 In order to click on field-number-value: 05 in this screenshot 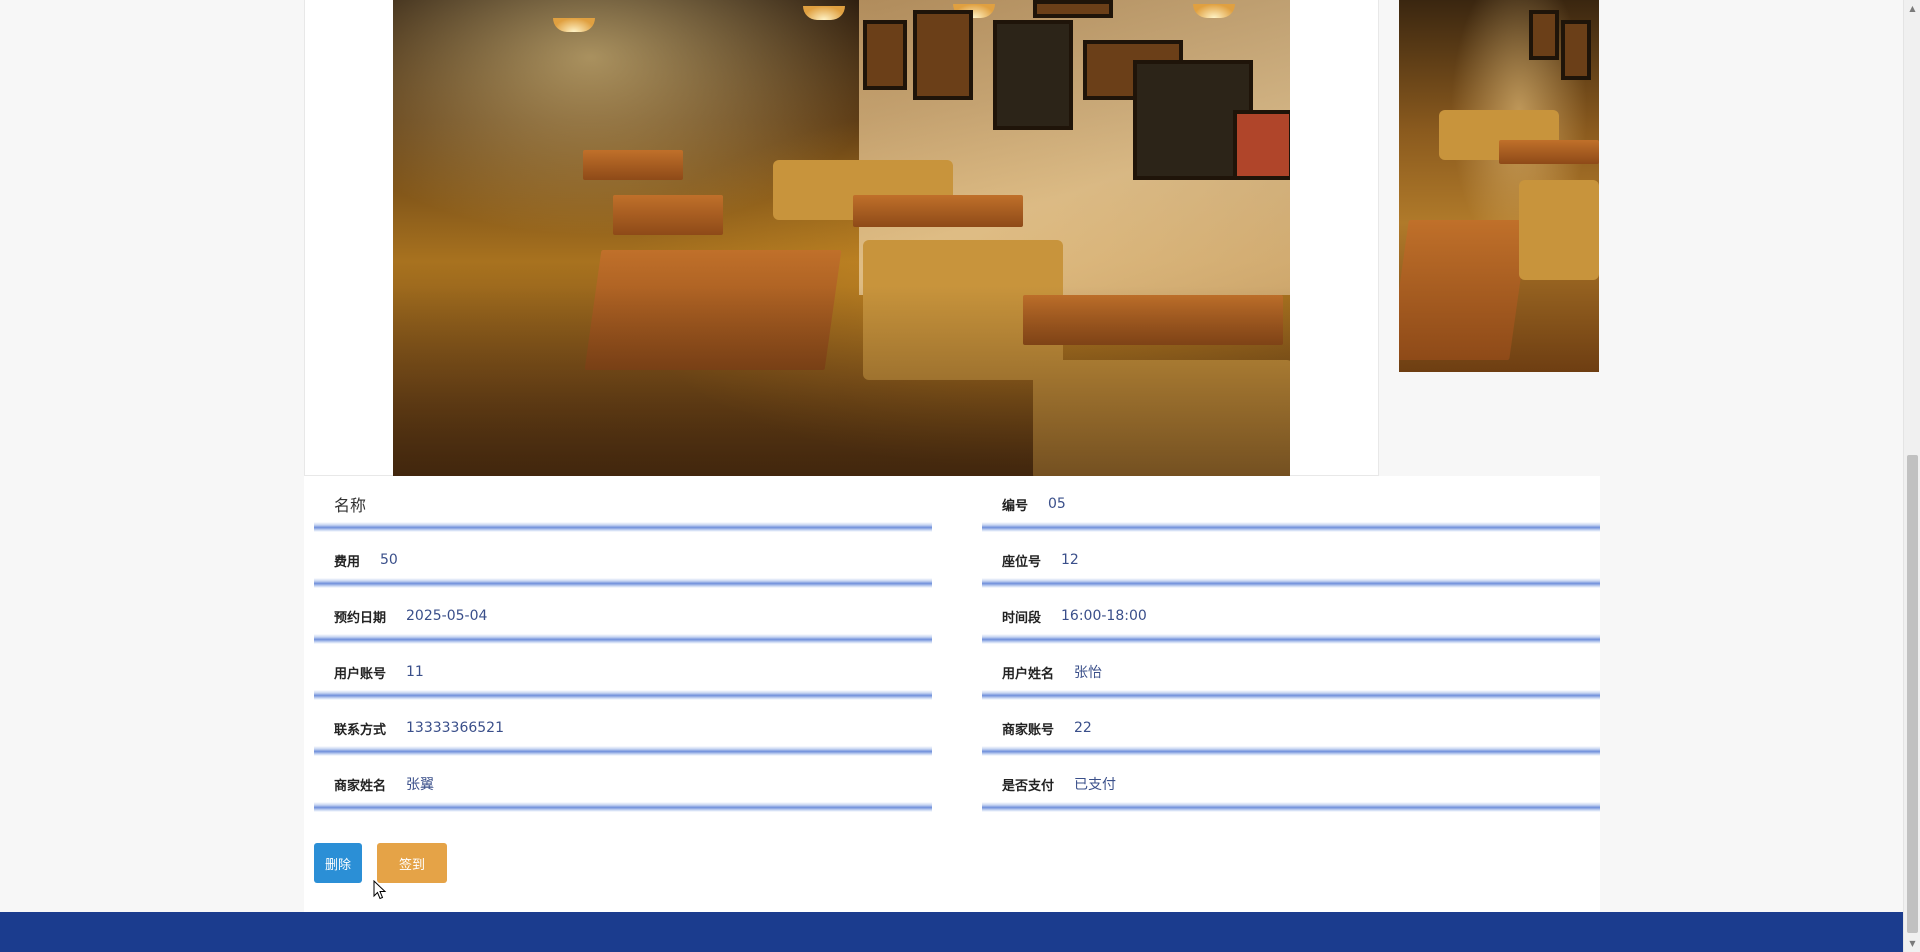, I will do `click(1057, 504)`.